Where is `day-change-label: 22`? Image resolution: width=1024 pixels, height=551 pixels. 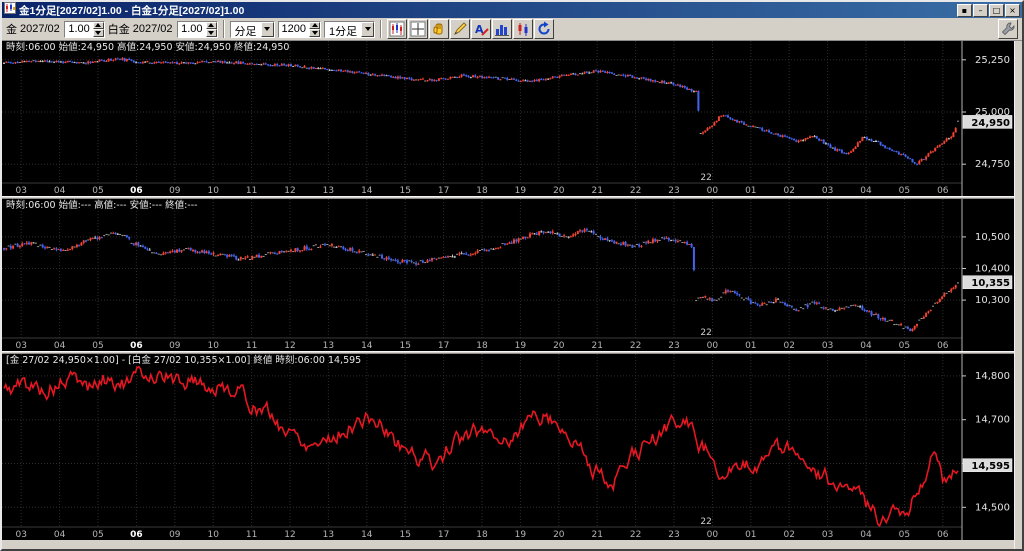
day-change-label: 22 is located at coordinates (705, 333).